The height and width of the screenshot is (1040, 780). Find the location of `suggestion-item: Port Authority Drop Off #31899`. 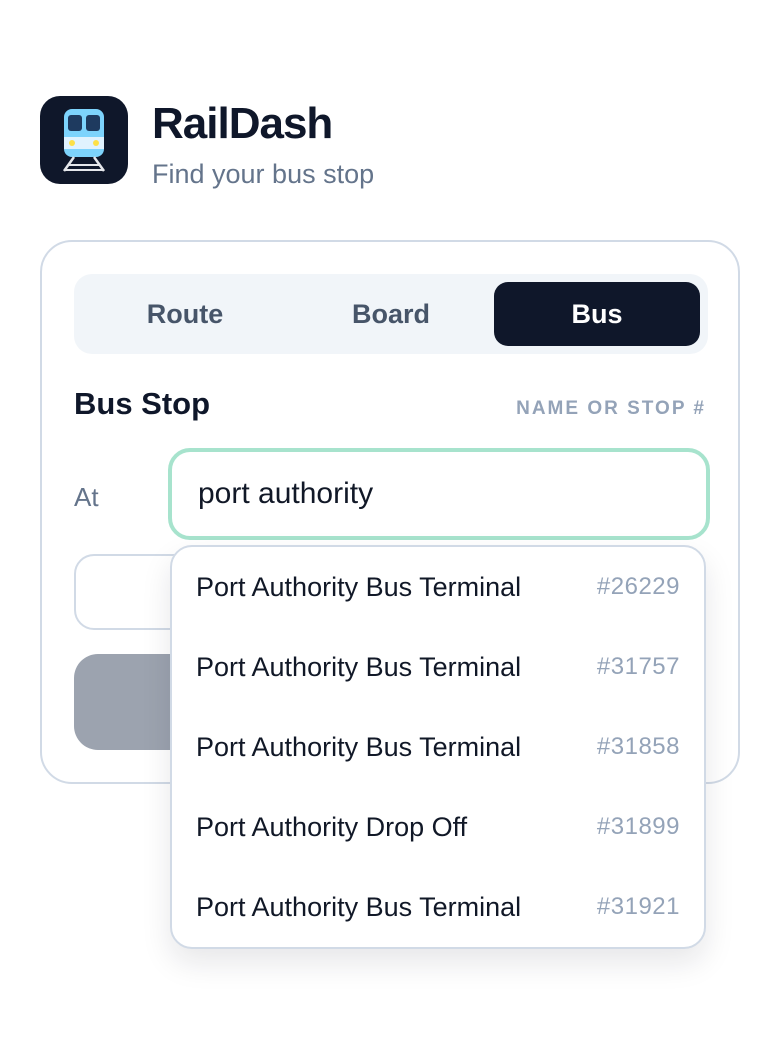

suggestion-item: Port Authority Drop Off #31899 is located at coordinates (438, 827).